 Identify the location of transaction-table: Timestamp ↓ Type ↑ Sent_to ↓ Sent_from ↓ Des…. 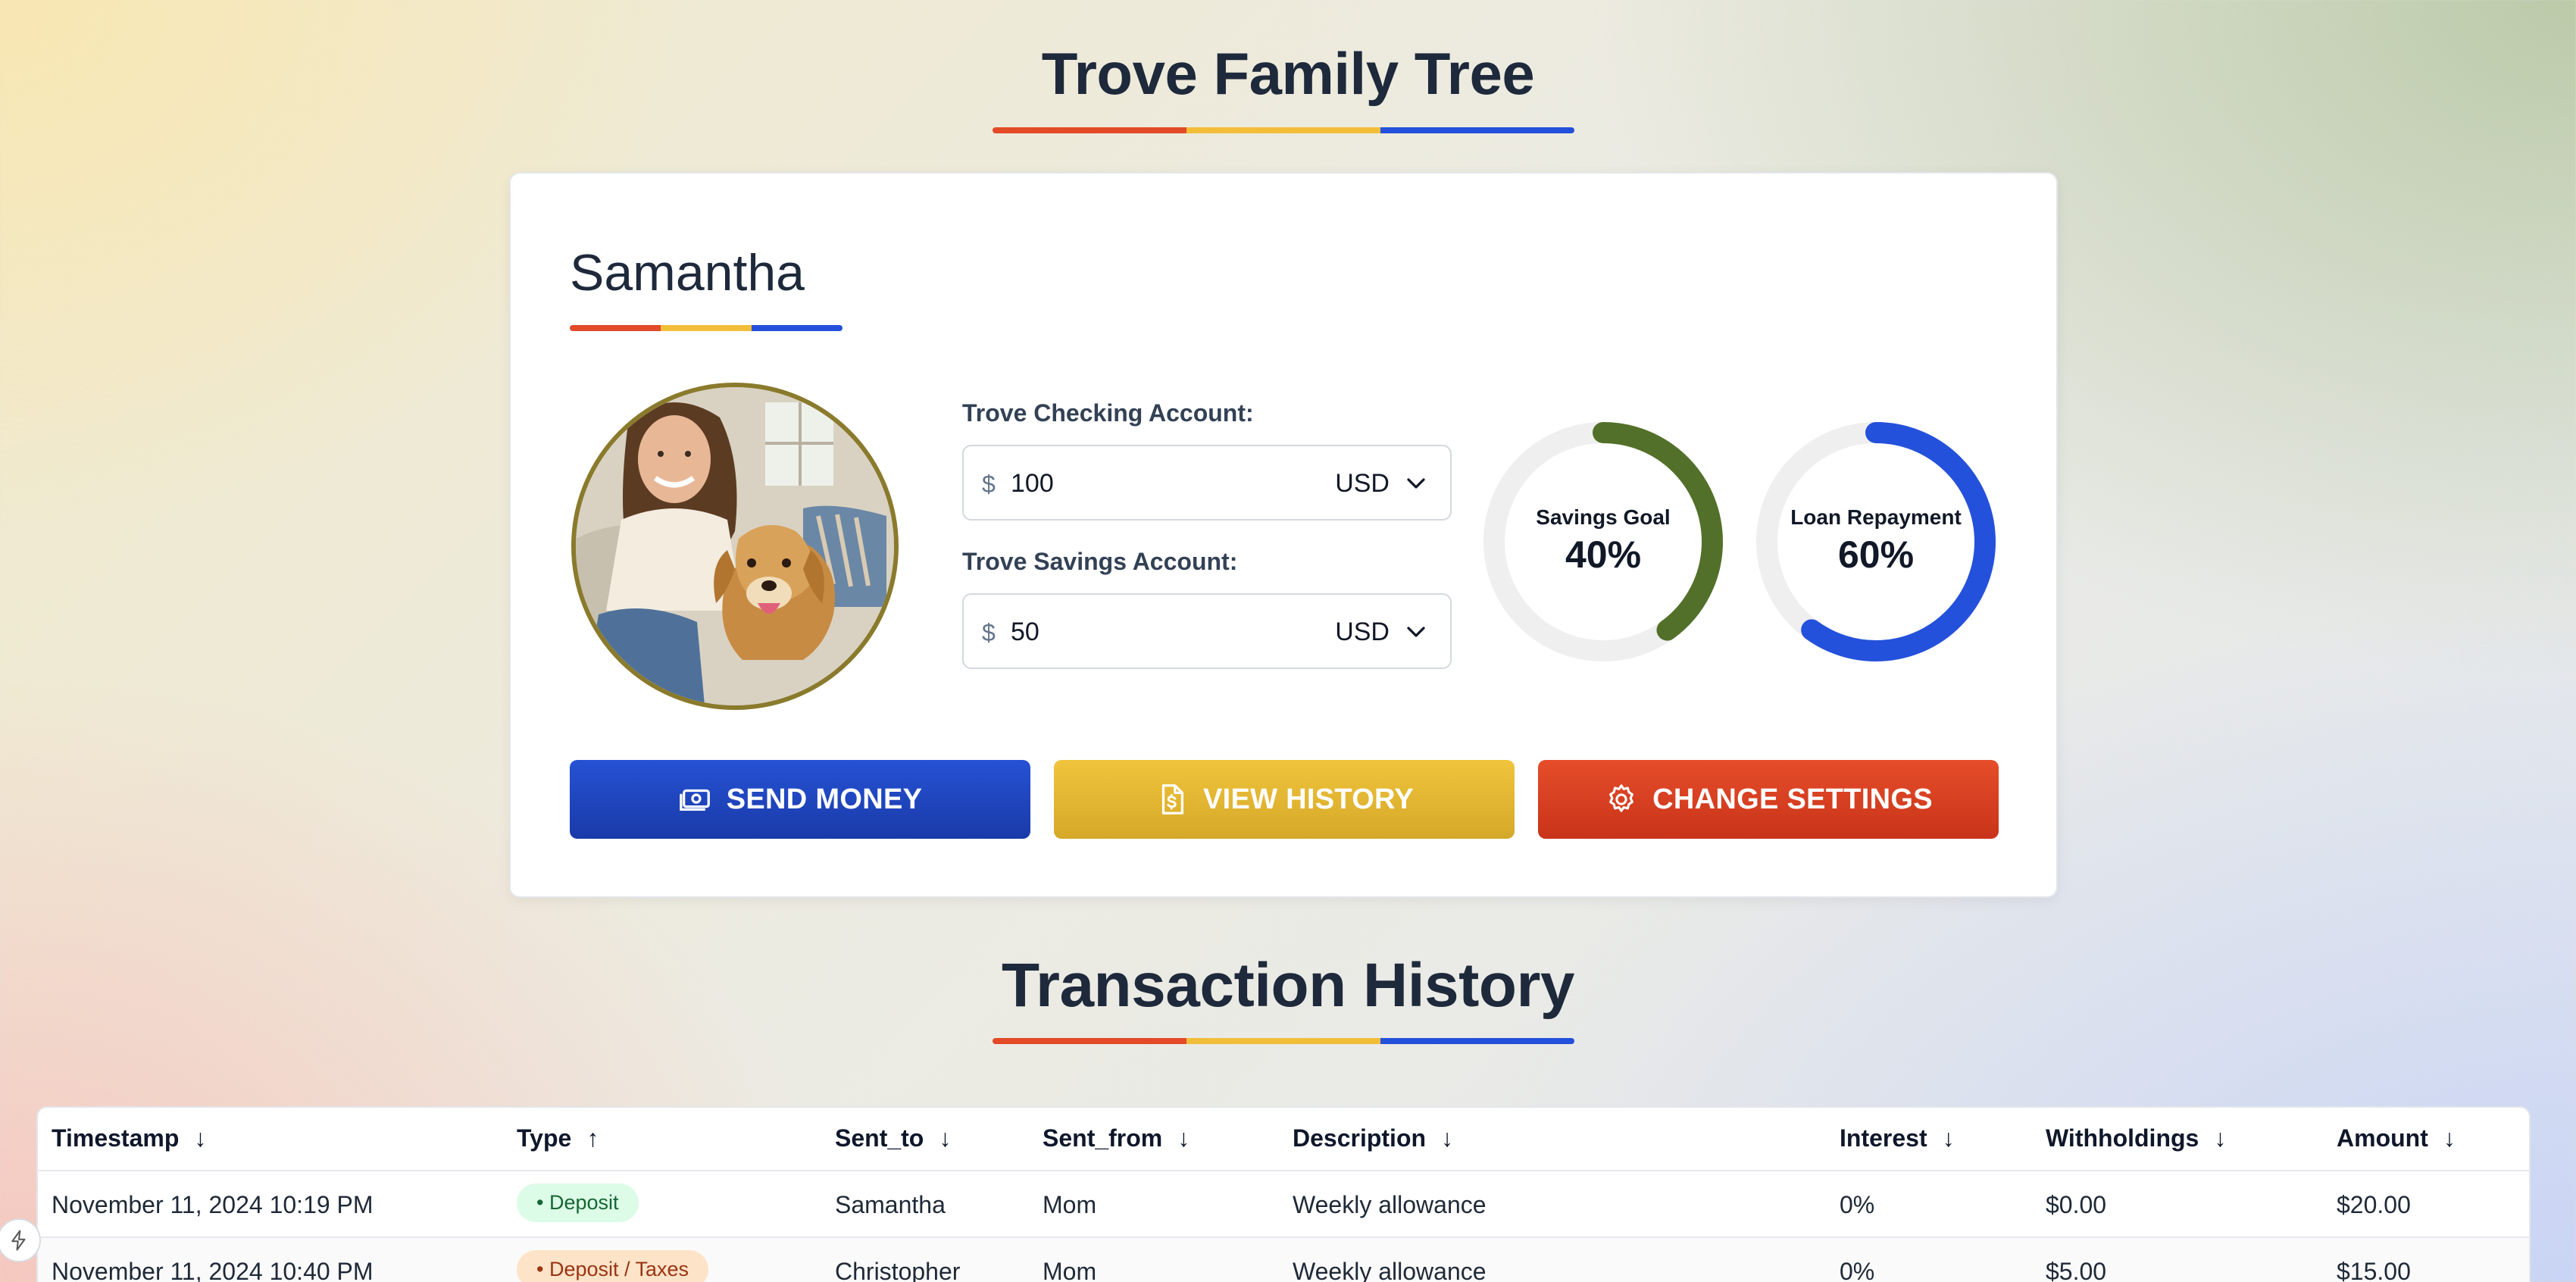
(1283, 1194).